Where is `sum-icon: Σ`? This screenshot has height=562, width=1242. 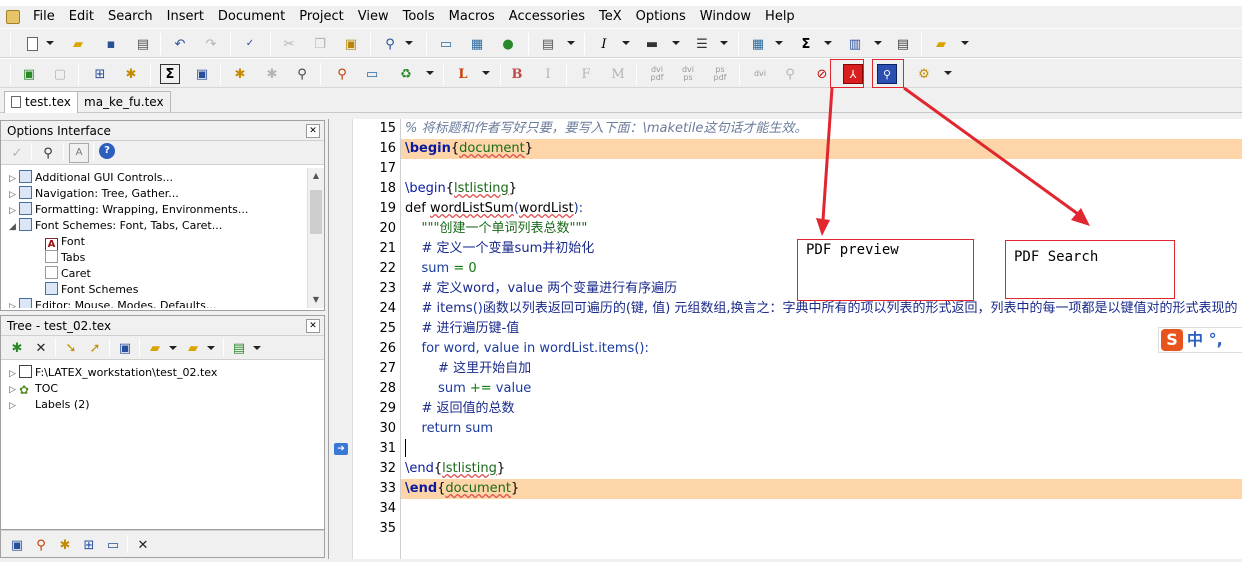
sum-icon: Σ is located at coordinates (806, 44).